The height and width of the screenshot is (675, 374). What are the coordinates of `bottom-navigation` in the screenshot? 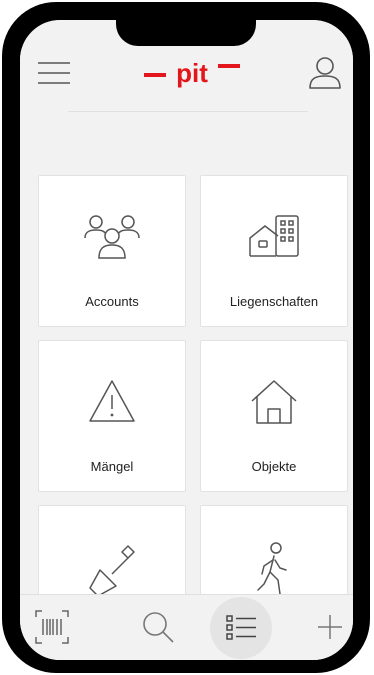 It's located at (186, 627).